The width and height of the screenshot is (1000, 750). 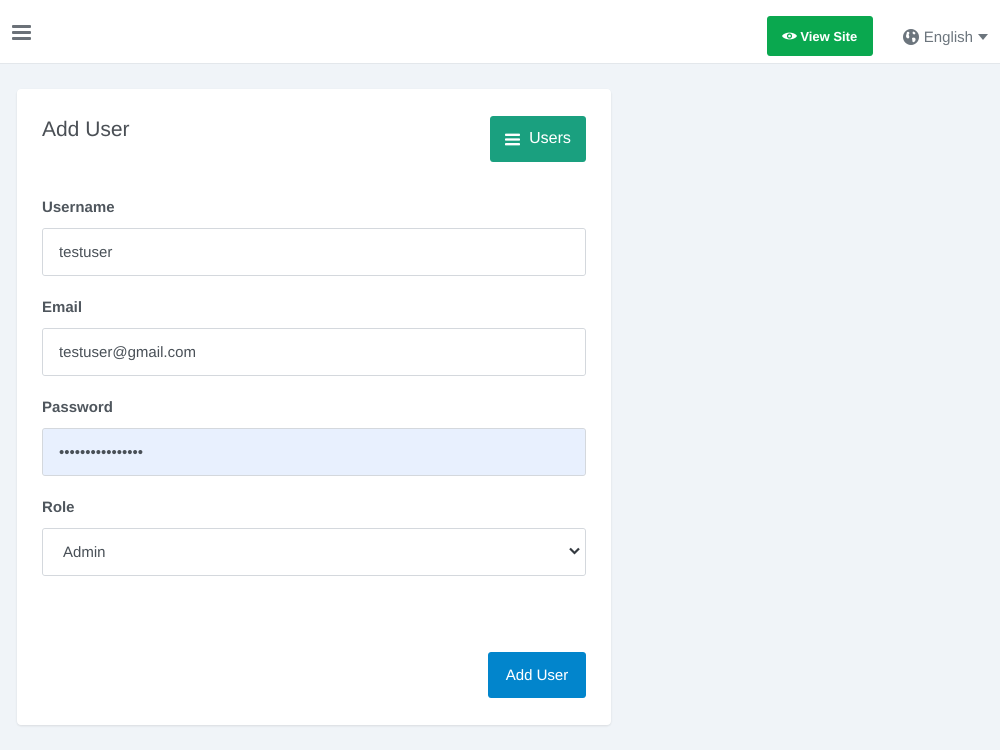 What do you see at coordinates (910, 37) in the screenshot?
I see `globe-icon` at bounding box center [910, 37].